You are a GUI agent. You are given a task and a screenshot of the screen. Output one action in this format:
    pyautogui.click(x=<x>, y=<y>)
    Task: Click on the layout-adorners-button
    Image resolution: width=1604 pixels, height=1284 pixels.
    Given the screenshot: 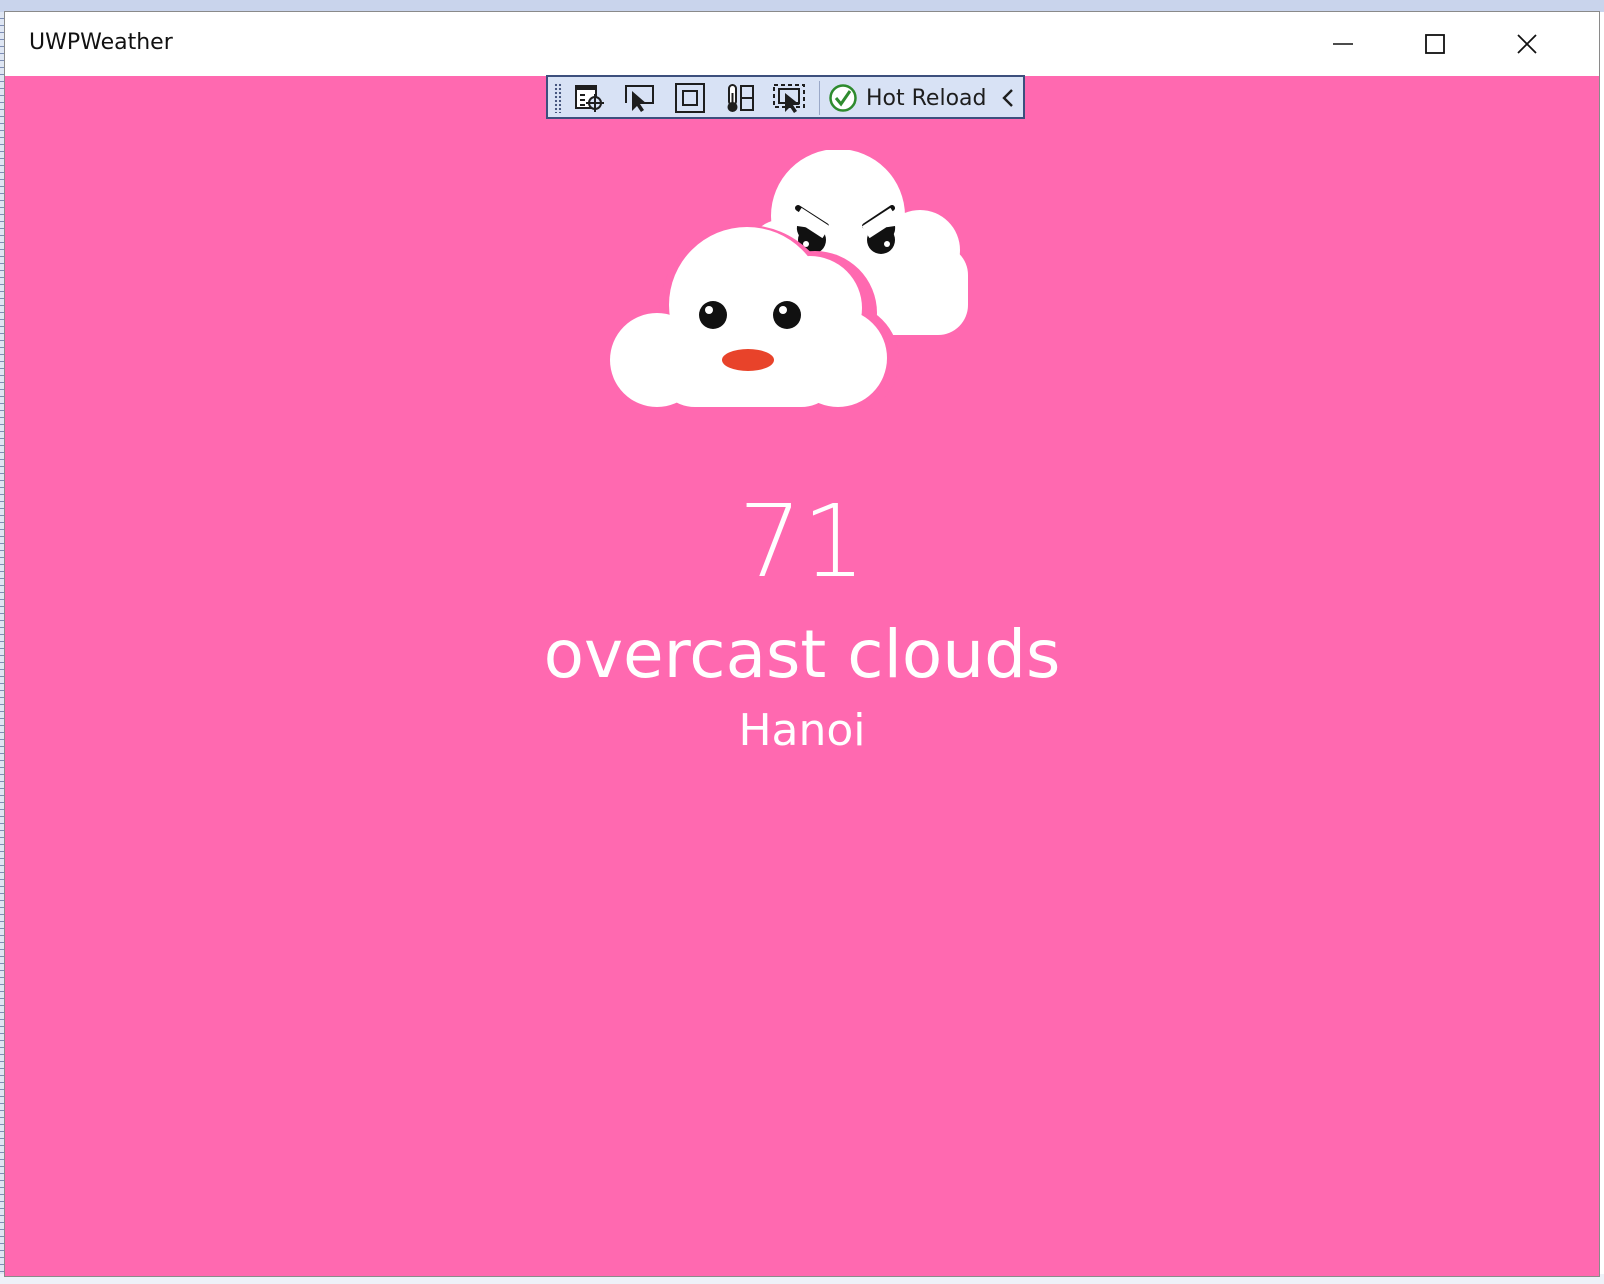 What is the action you would take?
    pyautogui.click(x=690, y=98)
    